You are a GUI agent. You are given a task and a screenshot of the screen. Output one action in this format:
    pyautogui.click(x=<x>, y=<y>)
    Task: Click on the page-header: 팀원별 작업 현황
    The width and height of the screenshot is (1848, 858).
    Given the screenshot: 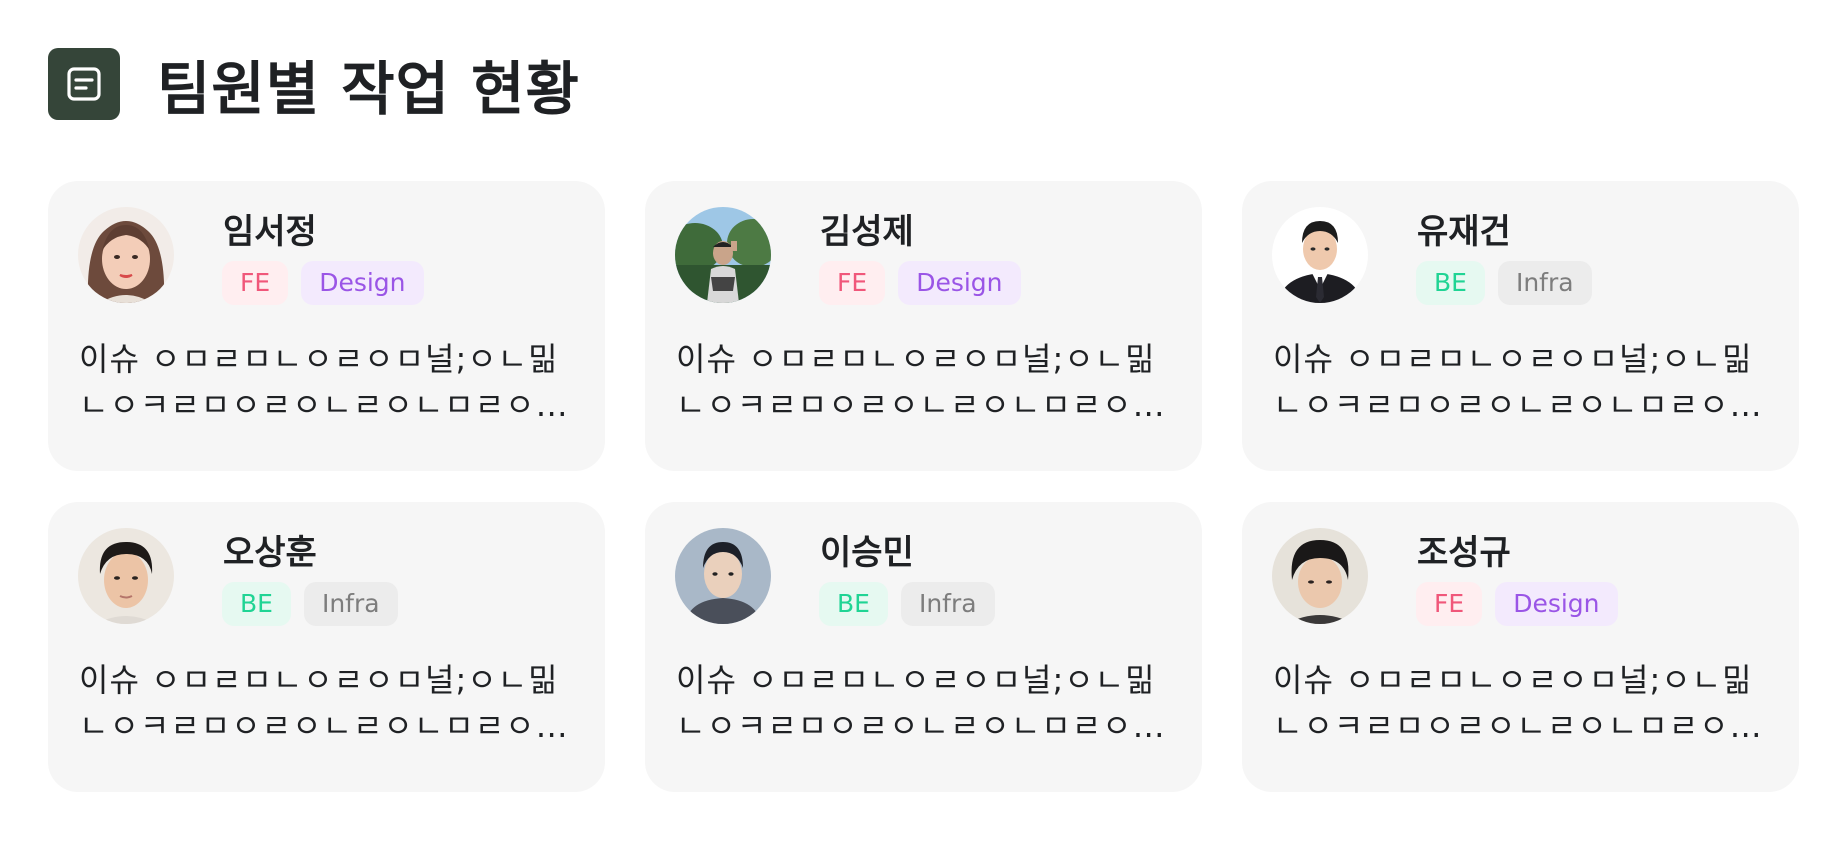 What is the action you would take?
    pyautogui.click(x=314, y=85)
    